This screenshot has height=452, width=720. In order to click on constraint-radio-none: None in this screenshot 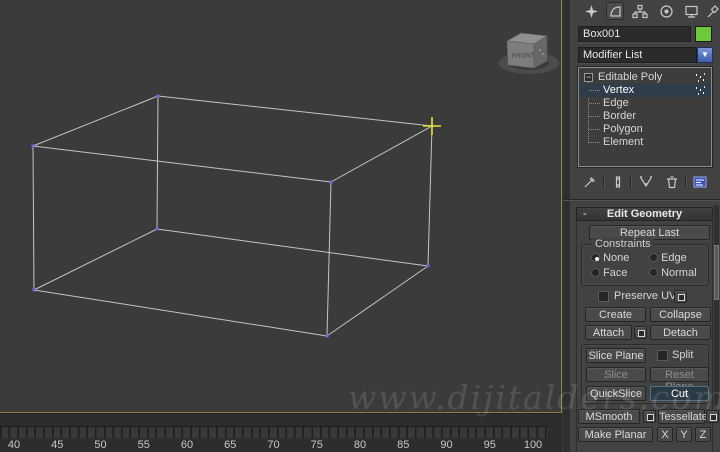, I will do `click(610, 258)`.